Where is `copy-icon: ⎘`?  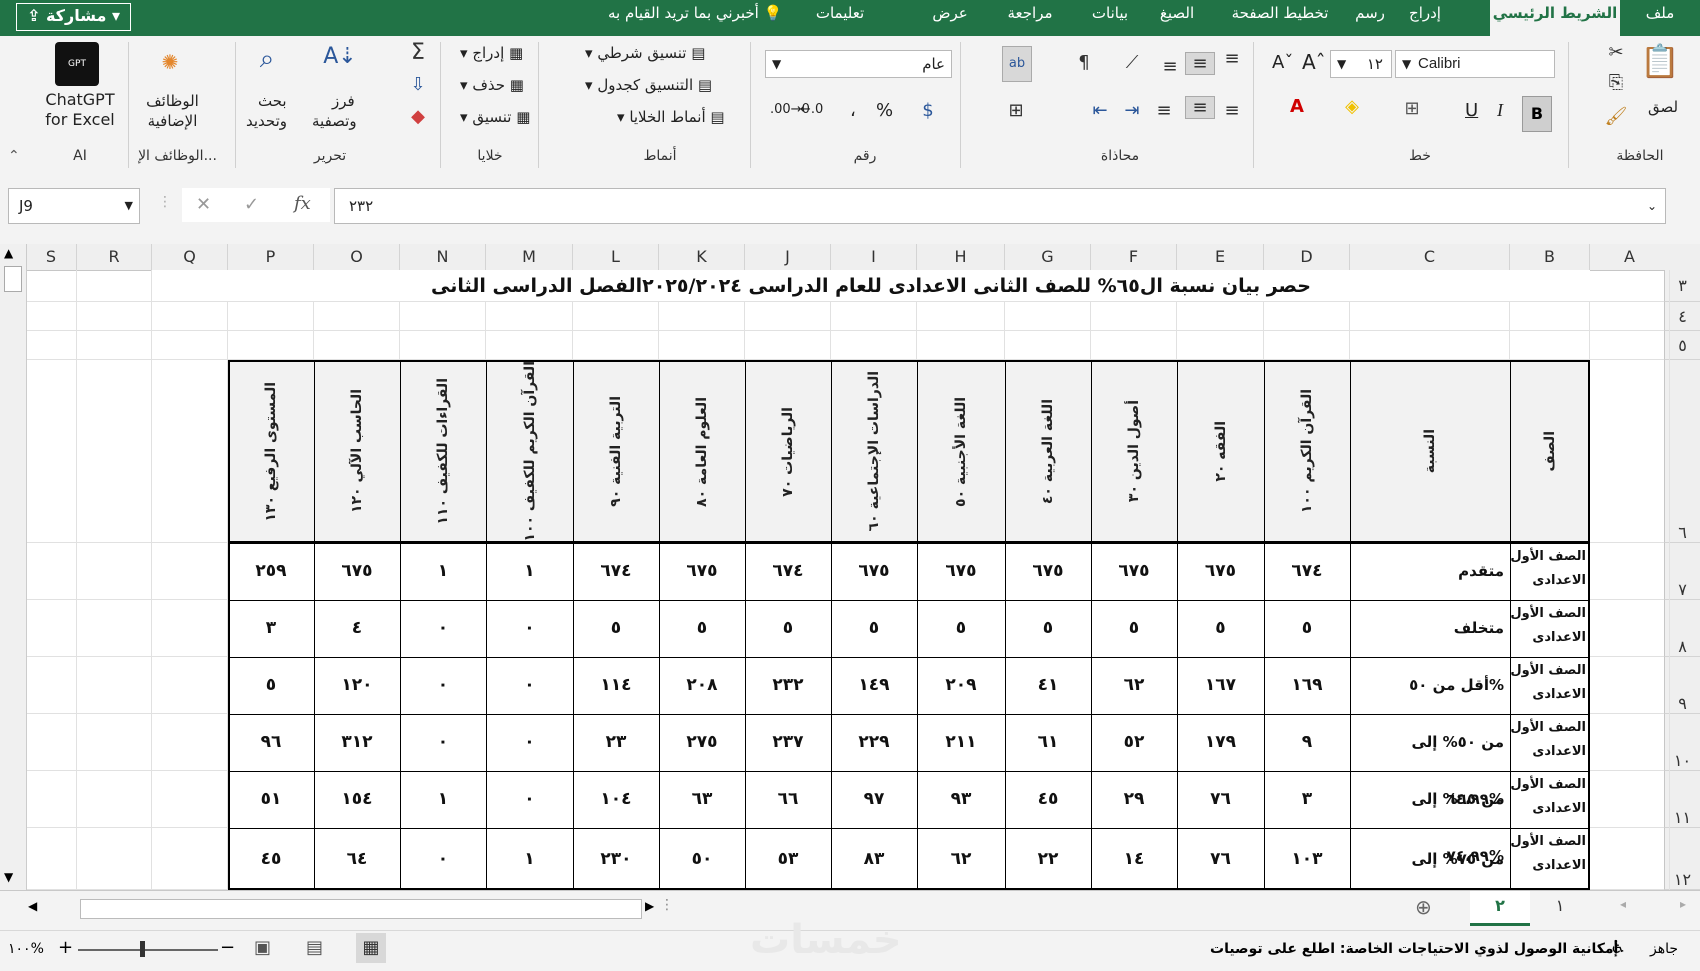 copy-icon: ⎘ is located at coordinates (1616, 82).